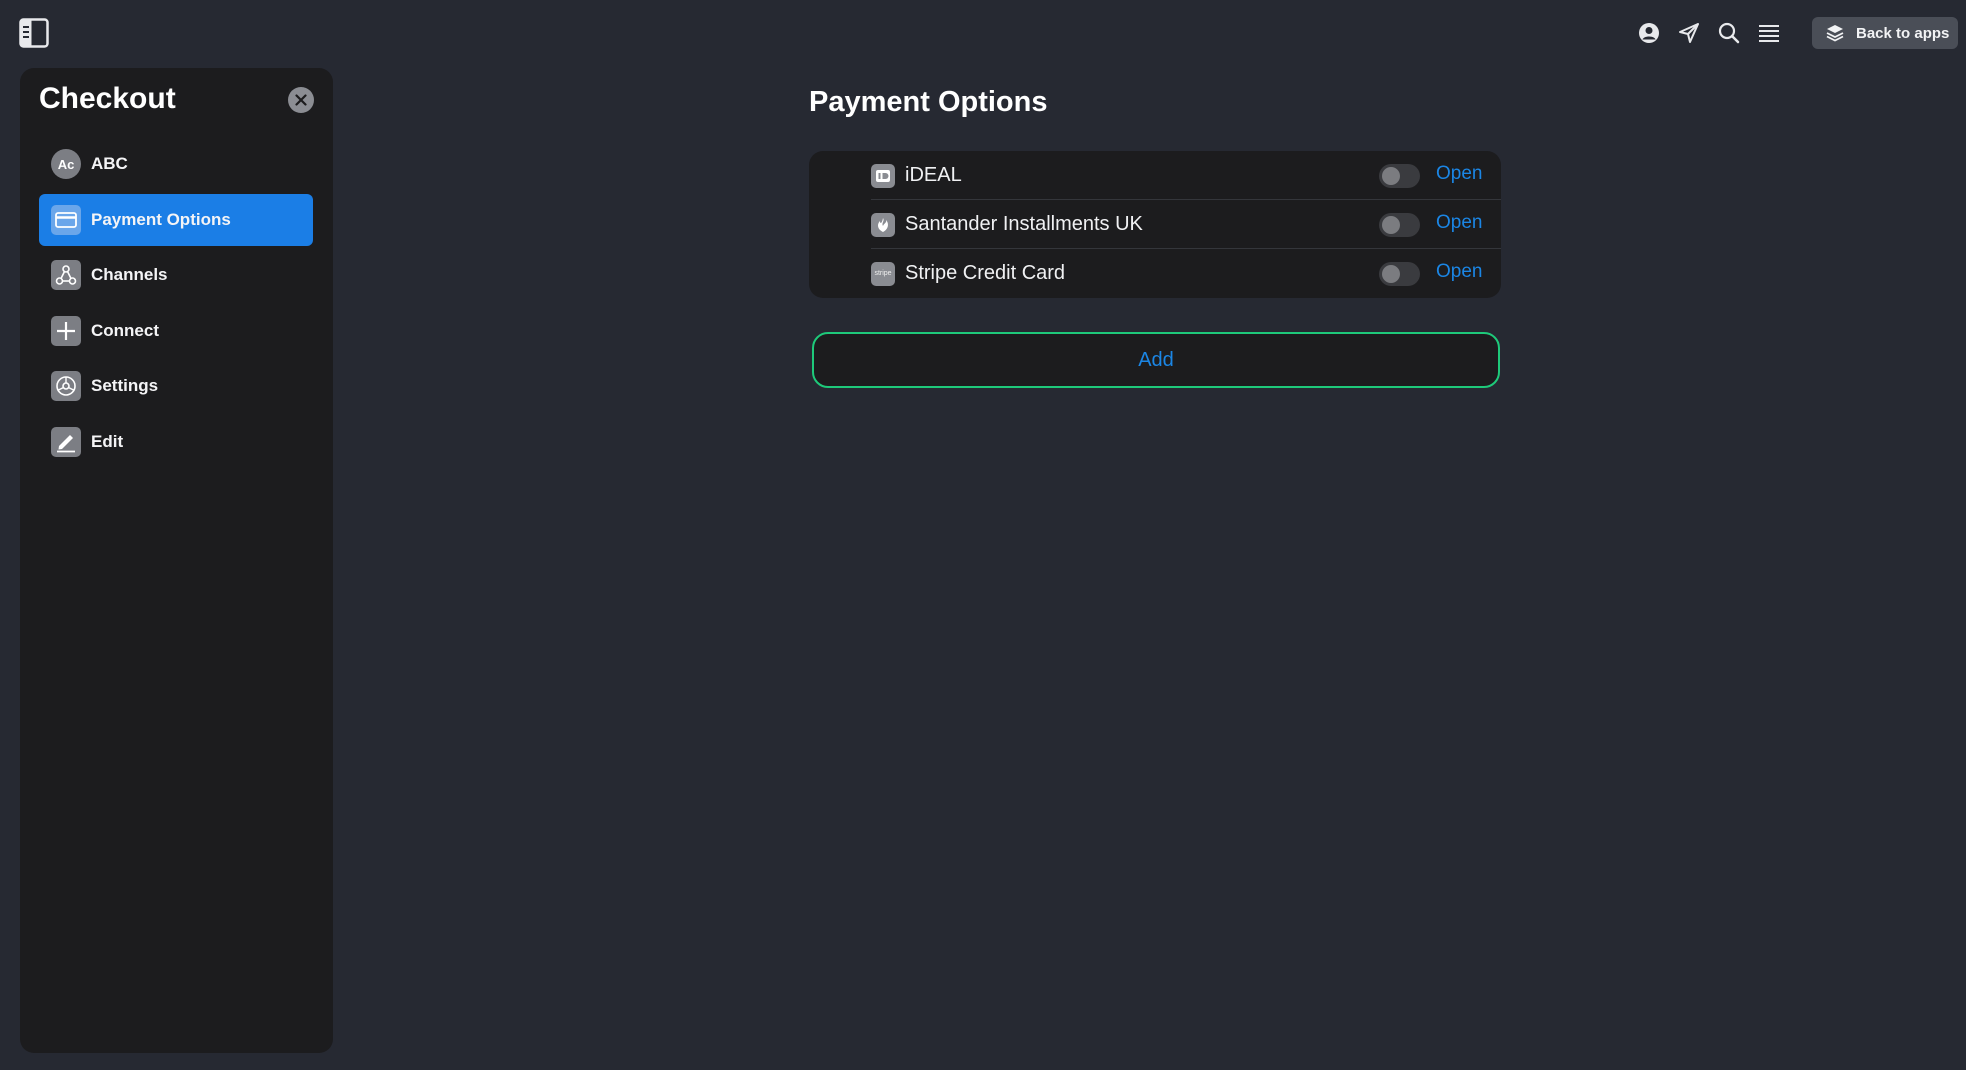  I want to click on top-icons: Back to apps, so click(1797, 33).